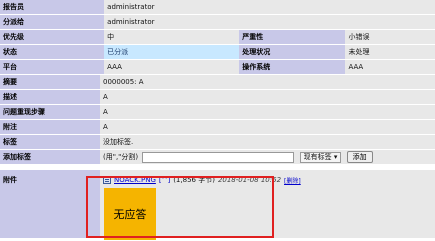 The height and width of the screenshot is (241, 435). I want to click on attachment-label: 附件, so click(50, 204).